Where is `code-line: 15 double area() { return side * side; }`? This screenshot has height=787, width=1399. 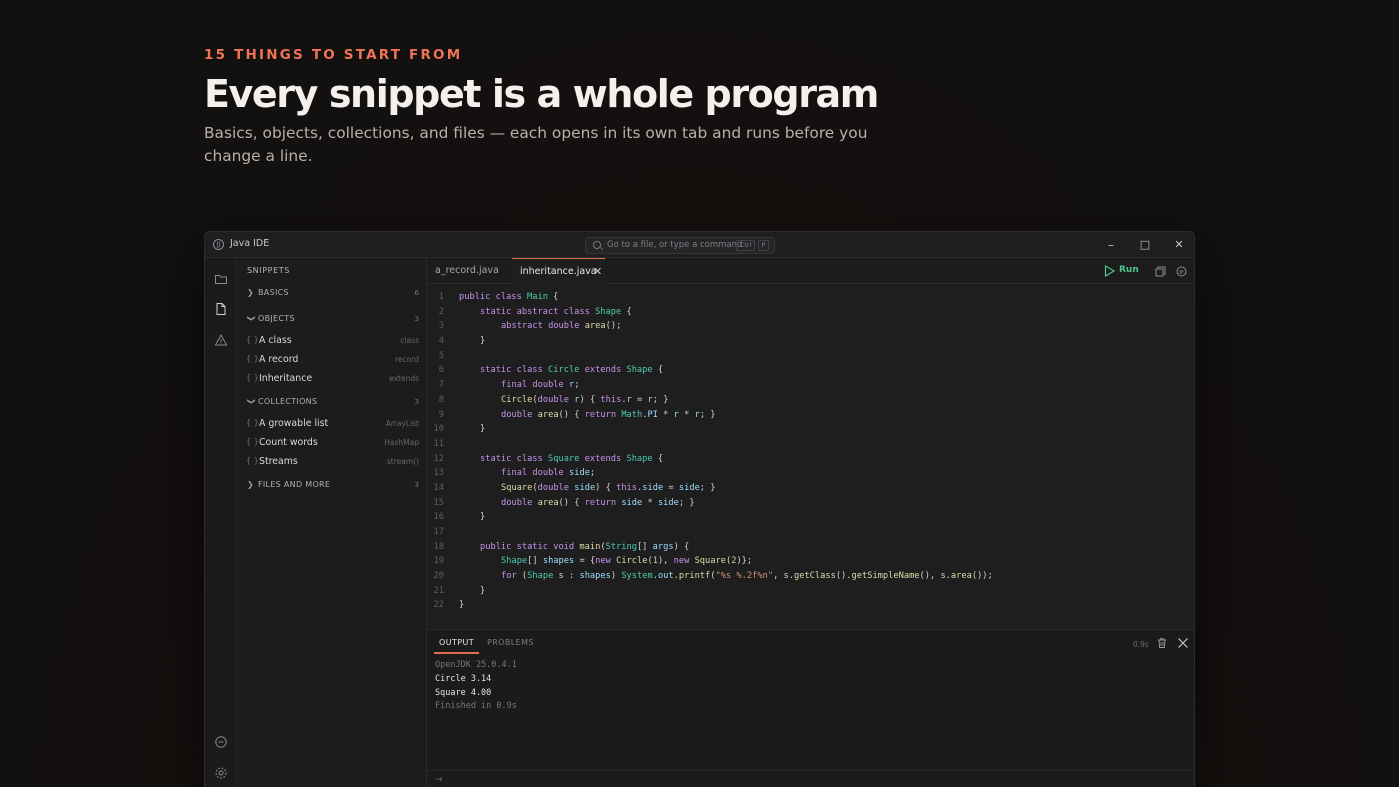
code-line: 15 double area() { return side * side; } is located at coordinates (564, 502).